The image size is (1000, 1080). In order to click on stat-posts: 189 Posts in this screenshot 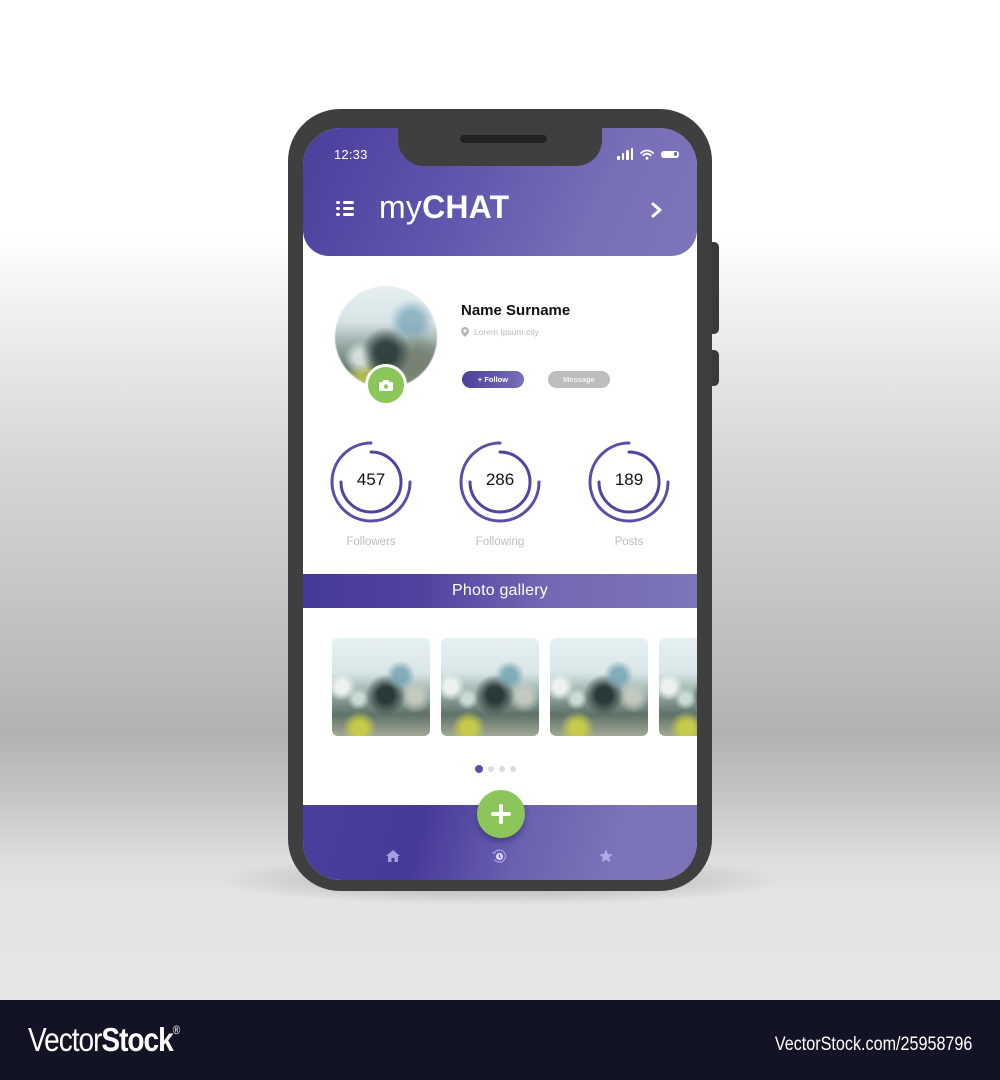, I will do `click(632, 500)`.